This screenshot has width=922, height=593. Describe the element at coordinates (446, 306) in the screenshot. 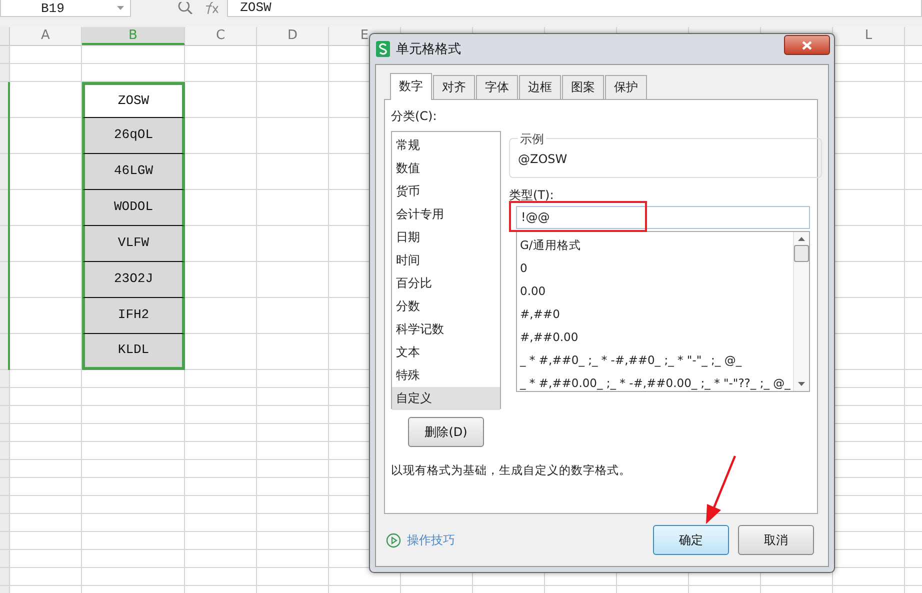

I see `category-item: 分数` at that location.